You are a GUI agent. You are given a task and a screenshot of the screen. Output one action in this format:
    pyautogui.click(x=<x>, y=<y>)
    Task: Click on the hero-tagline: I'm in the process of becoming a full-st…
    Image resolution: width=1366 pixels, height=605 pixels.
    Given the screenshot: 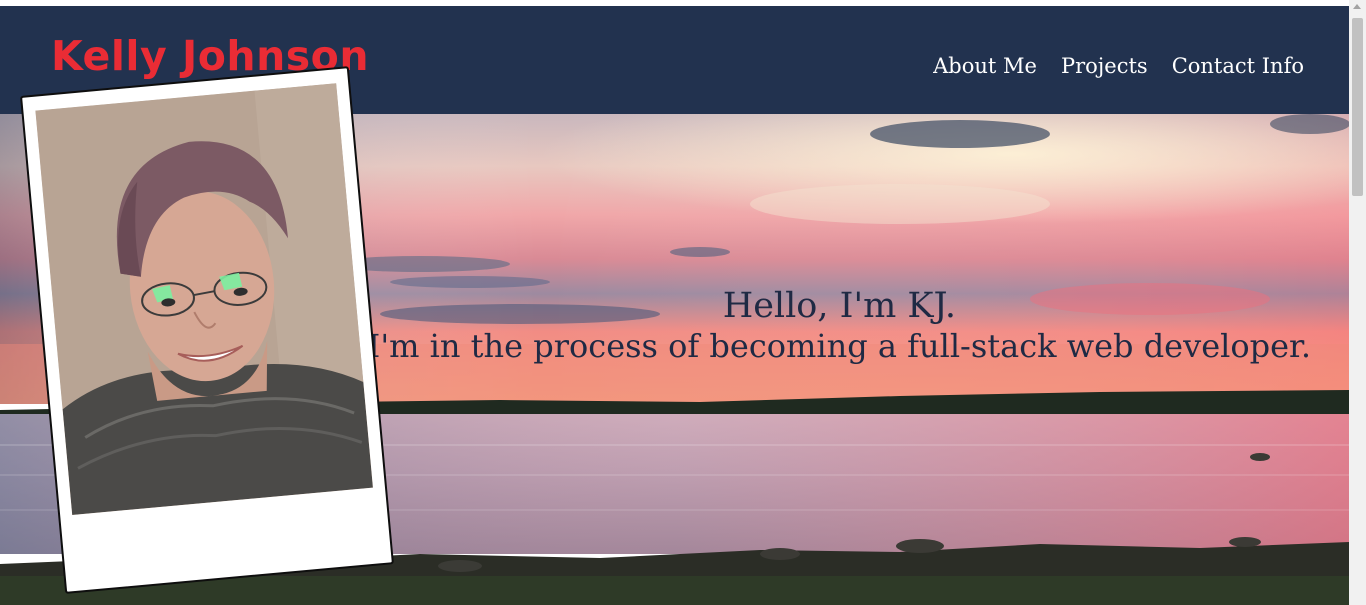 What is the action you would take?
    pyautogui.click(x=839, y=346)
    